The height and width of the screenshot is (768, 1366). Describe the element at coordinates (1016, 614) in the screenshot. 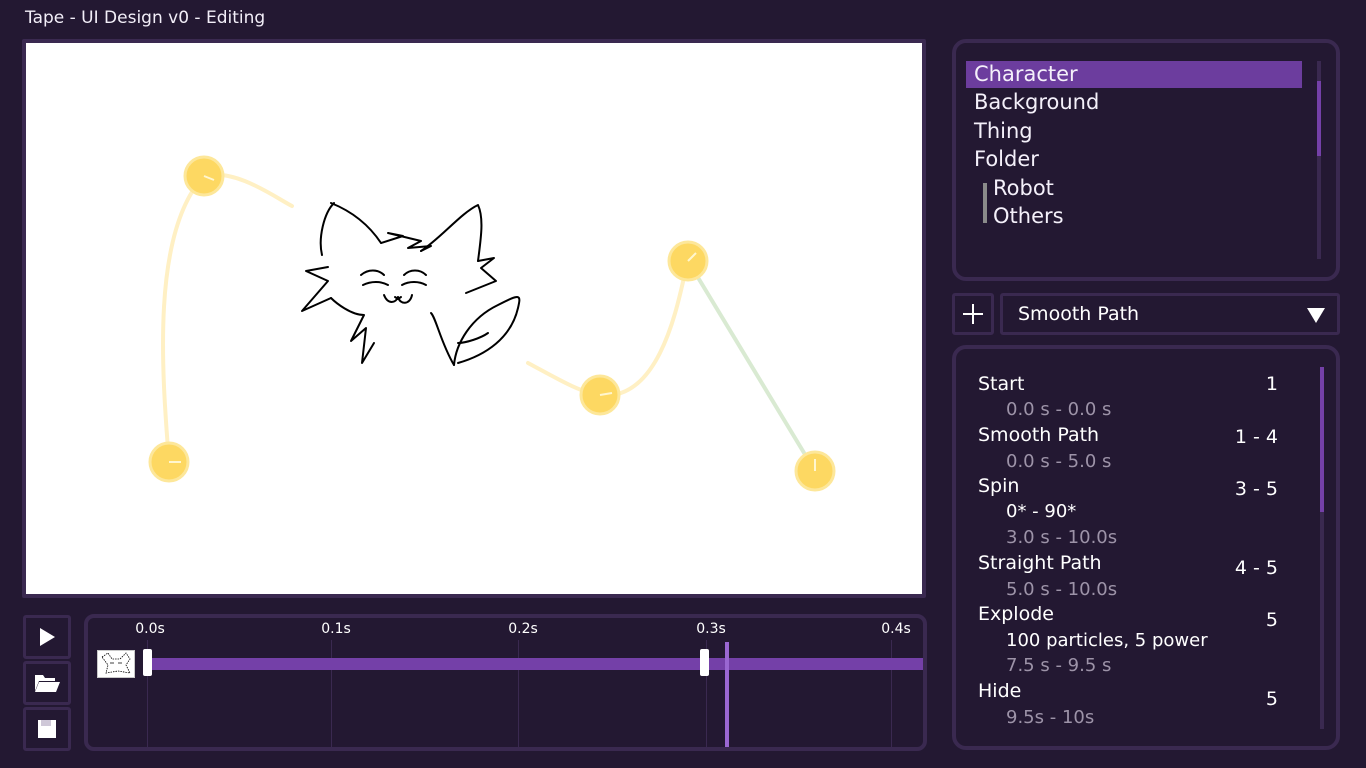

I see `animation-name: Explode` at that location.